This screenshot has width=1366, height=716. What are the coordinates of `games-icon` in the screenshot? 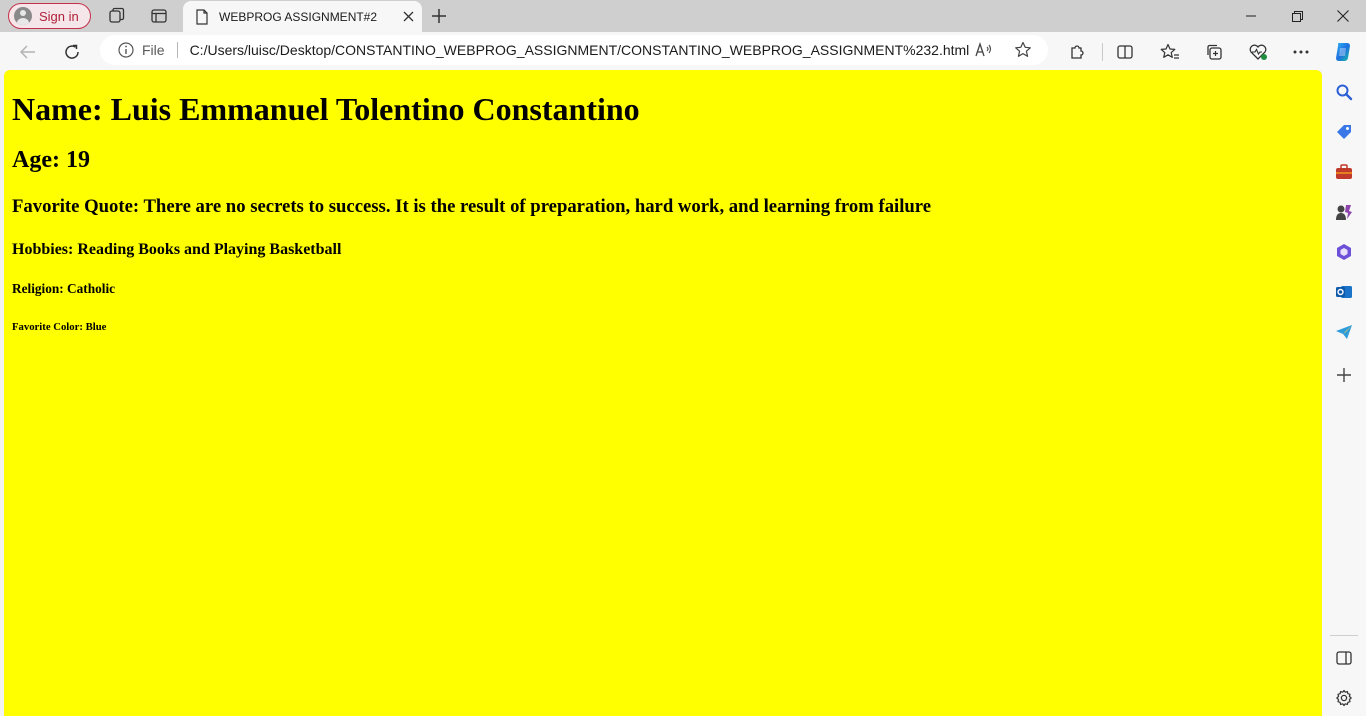 It's located at (1344, 212).